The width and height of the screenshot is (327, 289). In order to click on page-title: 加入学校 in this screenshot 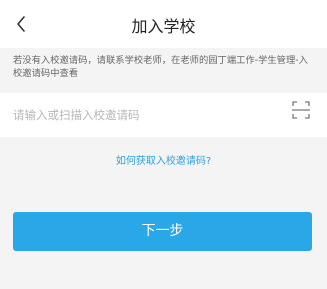, I will do `click(163, 26)`.